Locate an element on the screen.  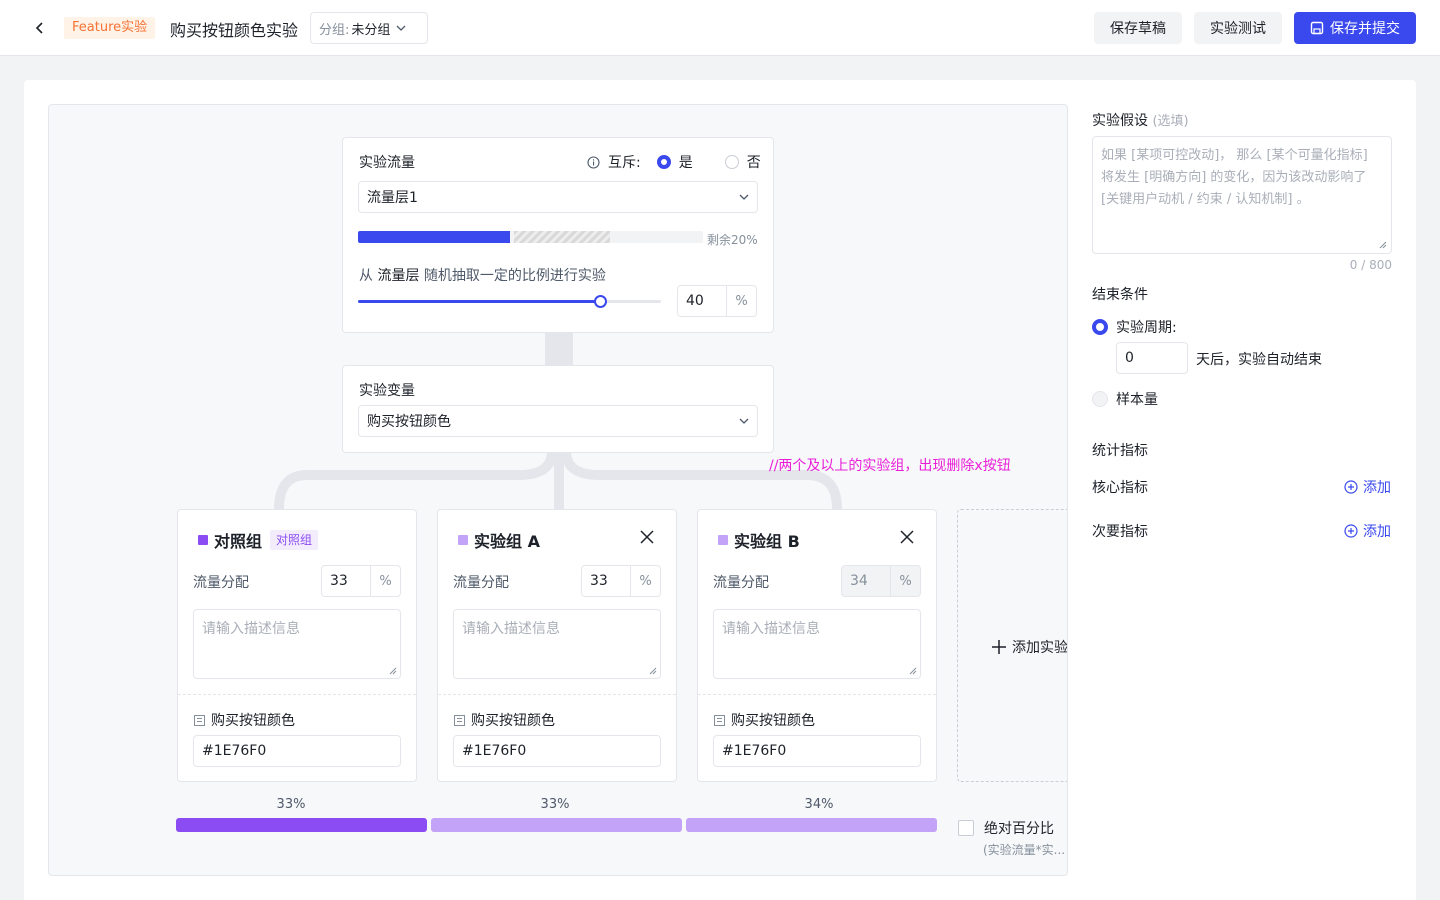
experiment-test-button: 实验测试 is located at coordinates (1238, 28).